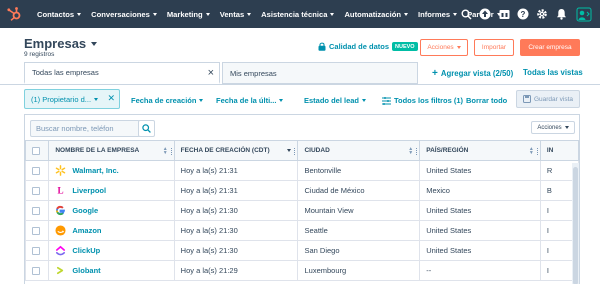 This screenshot has height=284, width=600. I want to click on settings-icon, so click(542, 14).